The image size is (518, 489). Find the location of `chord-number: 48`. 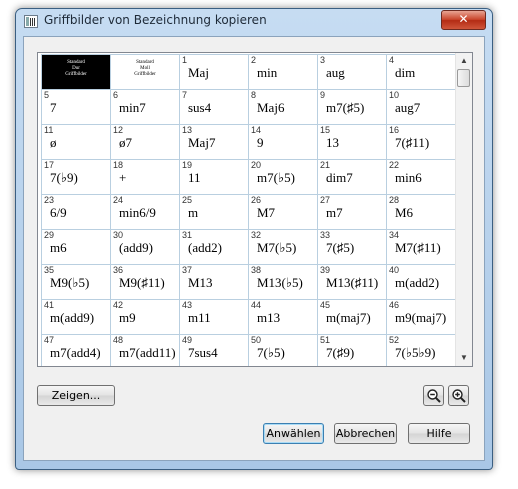

chord-number: 48 is located at coordinates (118, 340).